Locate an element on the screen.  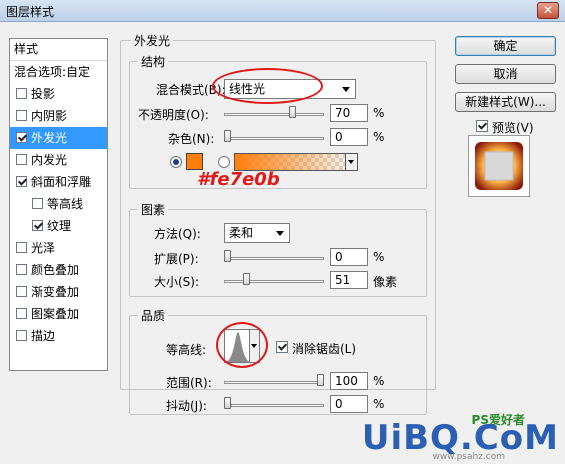
style-item-label: 内发光 is located at coordinates (49, 160).